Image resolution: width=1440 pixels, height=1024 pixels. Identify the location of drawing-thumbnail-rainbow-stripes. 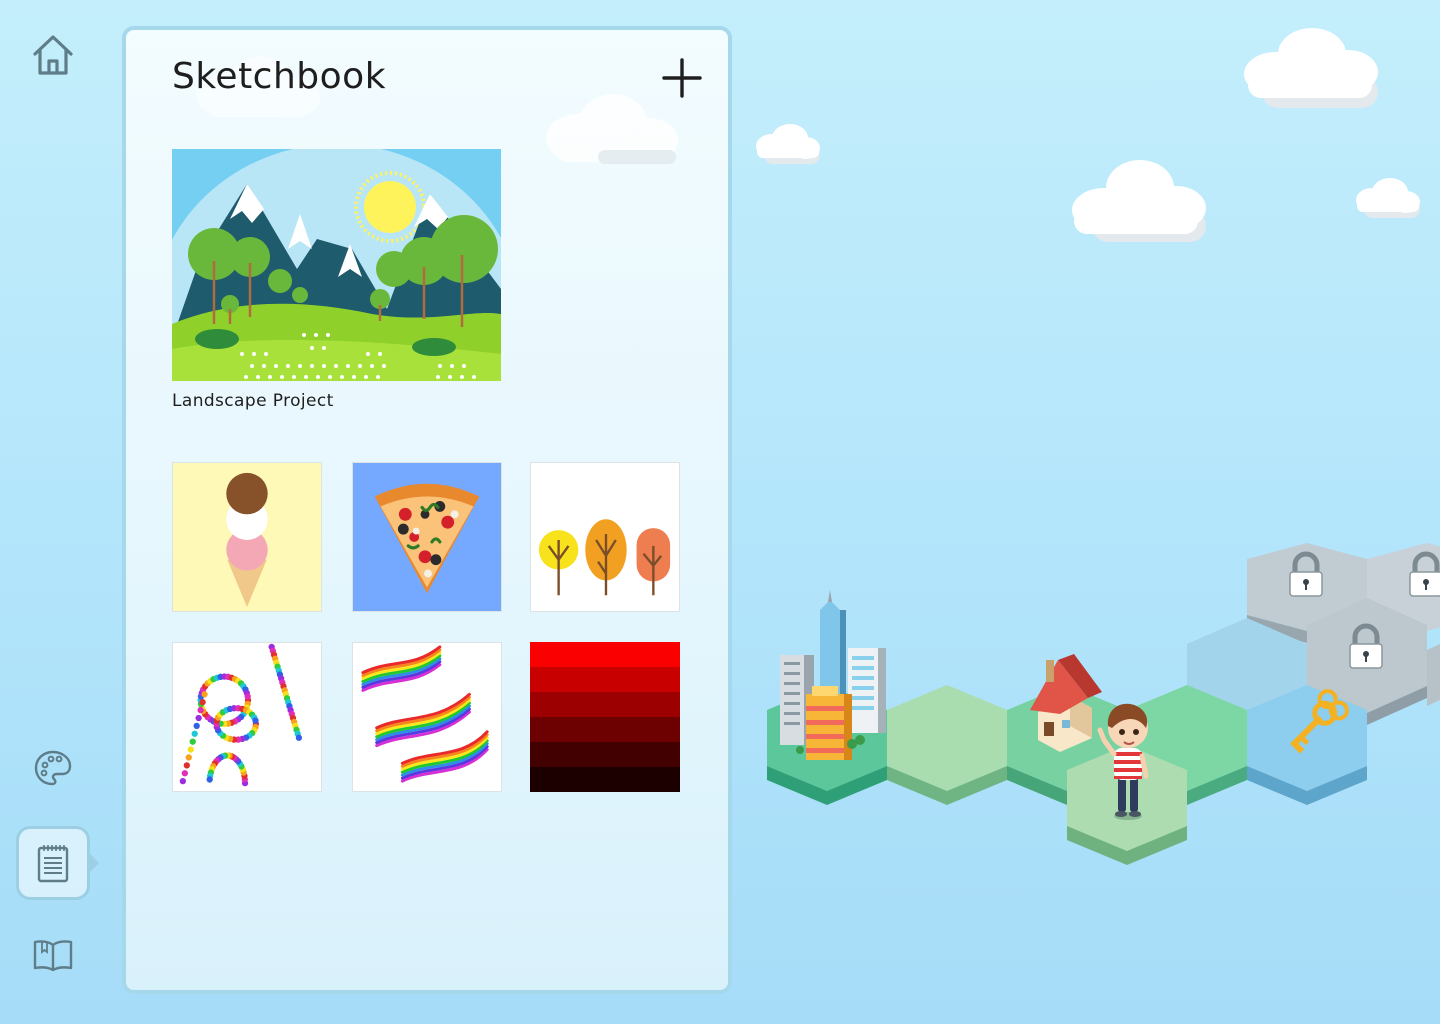
(427, 717).